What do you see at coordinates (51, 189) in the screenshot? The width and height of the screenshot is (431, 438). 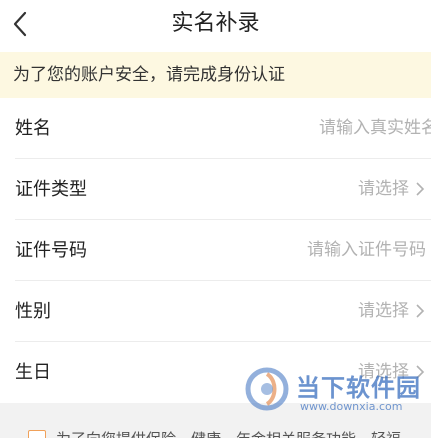 I see `id-type-label: 证件类型` at bounding box center [51, 189].